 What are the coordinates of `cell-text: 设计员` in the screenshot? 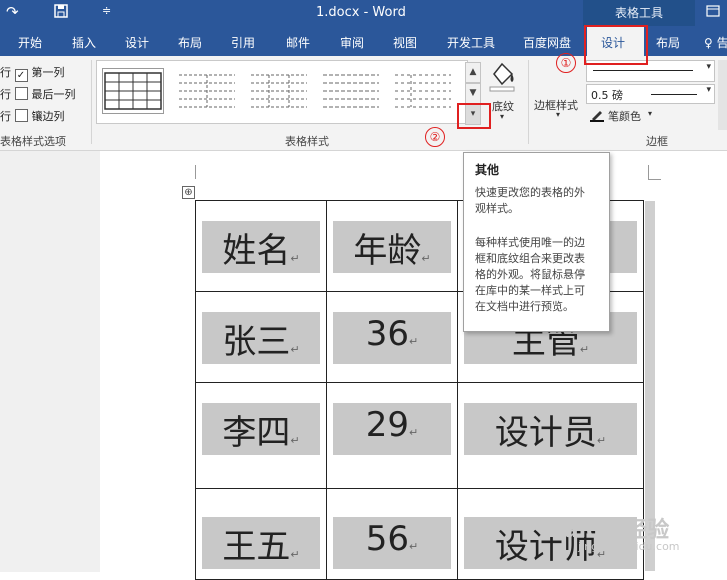 It's located at (545, 433).